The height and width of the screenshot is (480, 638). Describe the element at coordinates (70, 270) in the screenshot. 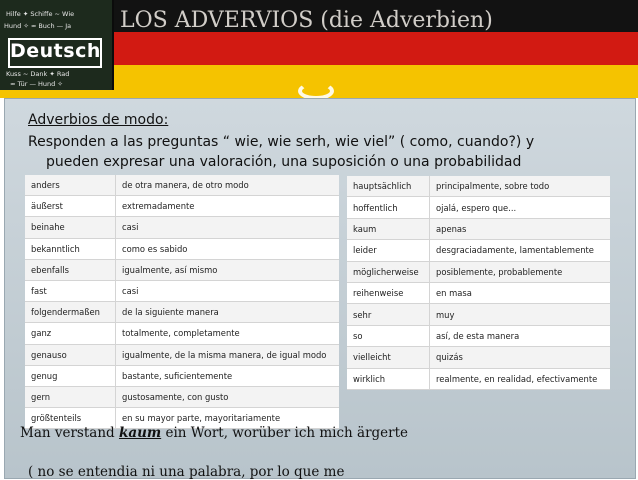

I see `german-adverb: ebenfalls` at that location.